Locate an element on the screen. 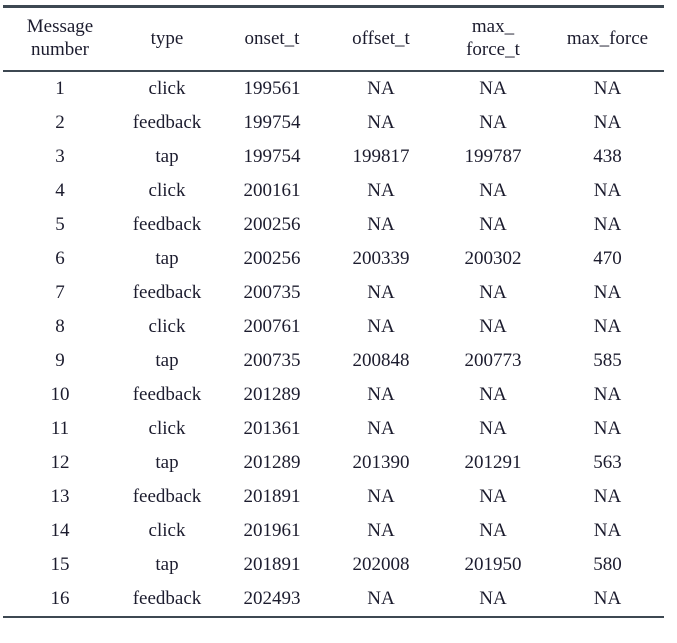 Image resolution: width=677 pixels, height=643 pixels. cell-offset_t: 201390 is located at coordinates (381, 462).